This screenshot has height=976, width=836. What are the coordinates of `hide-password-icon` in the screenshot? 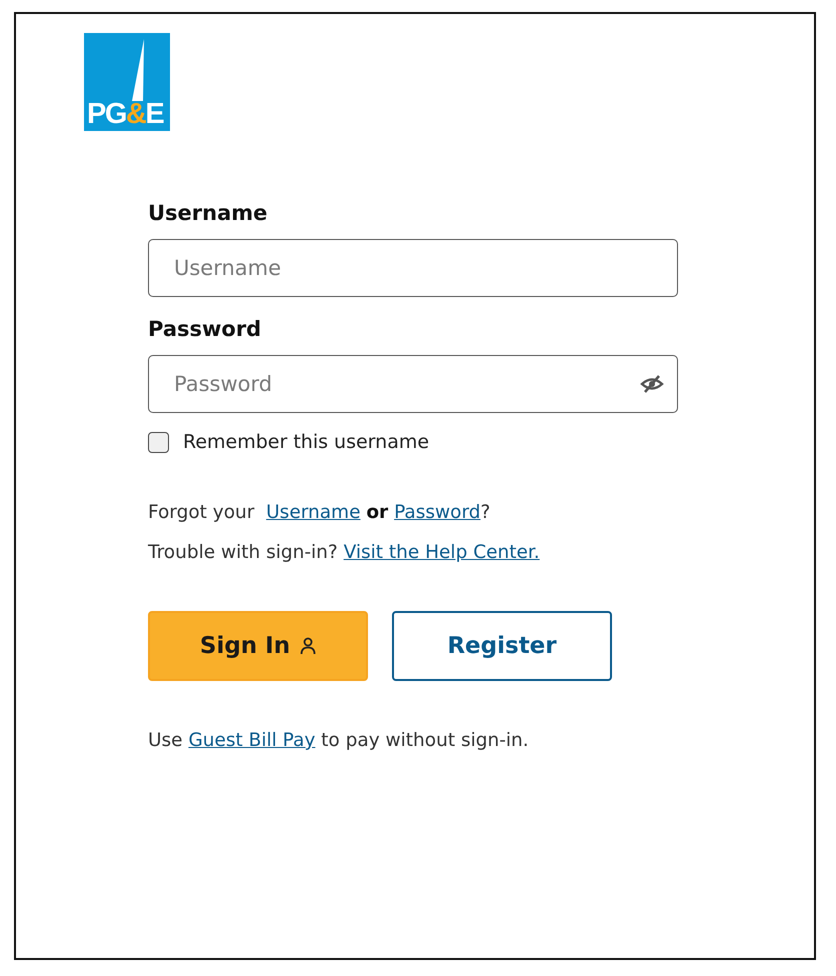 It's located at (652, 384).